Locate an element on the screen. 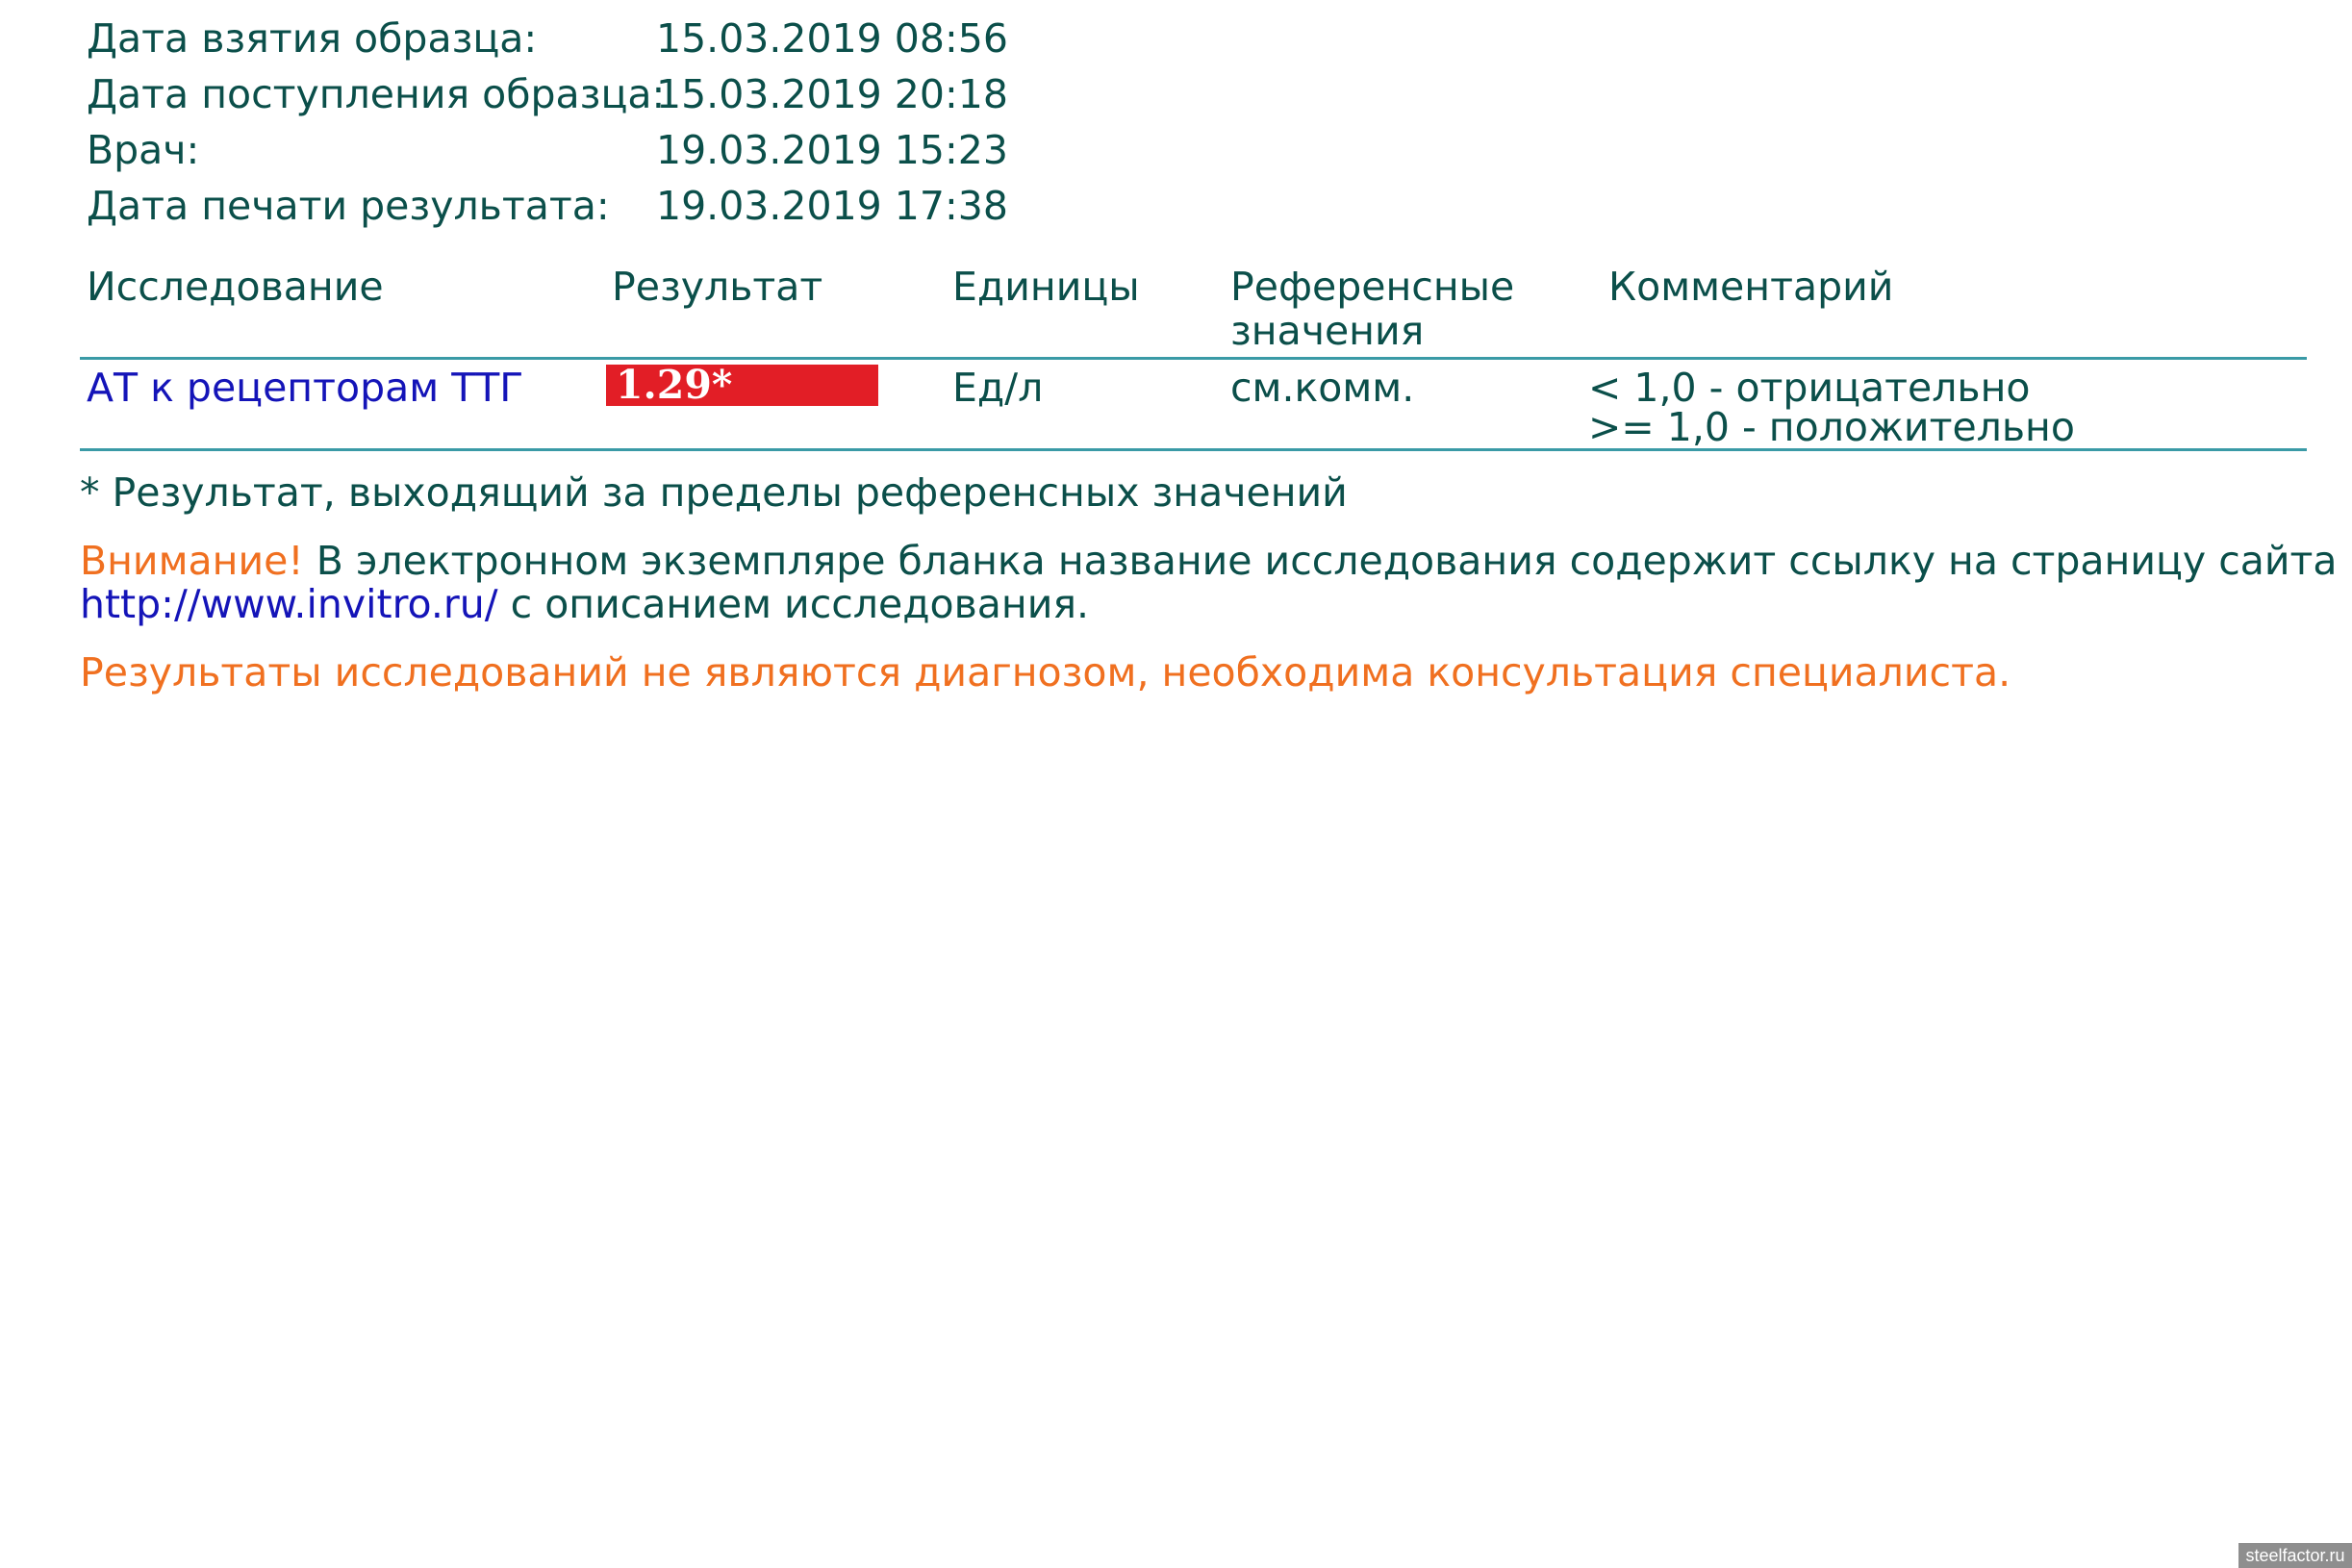 This screenshot has width=2352, height=1568. header-study: Исследование is located at coordinates (235, 287).